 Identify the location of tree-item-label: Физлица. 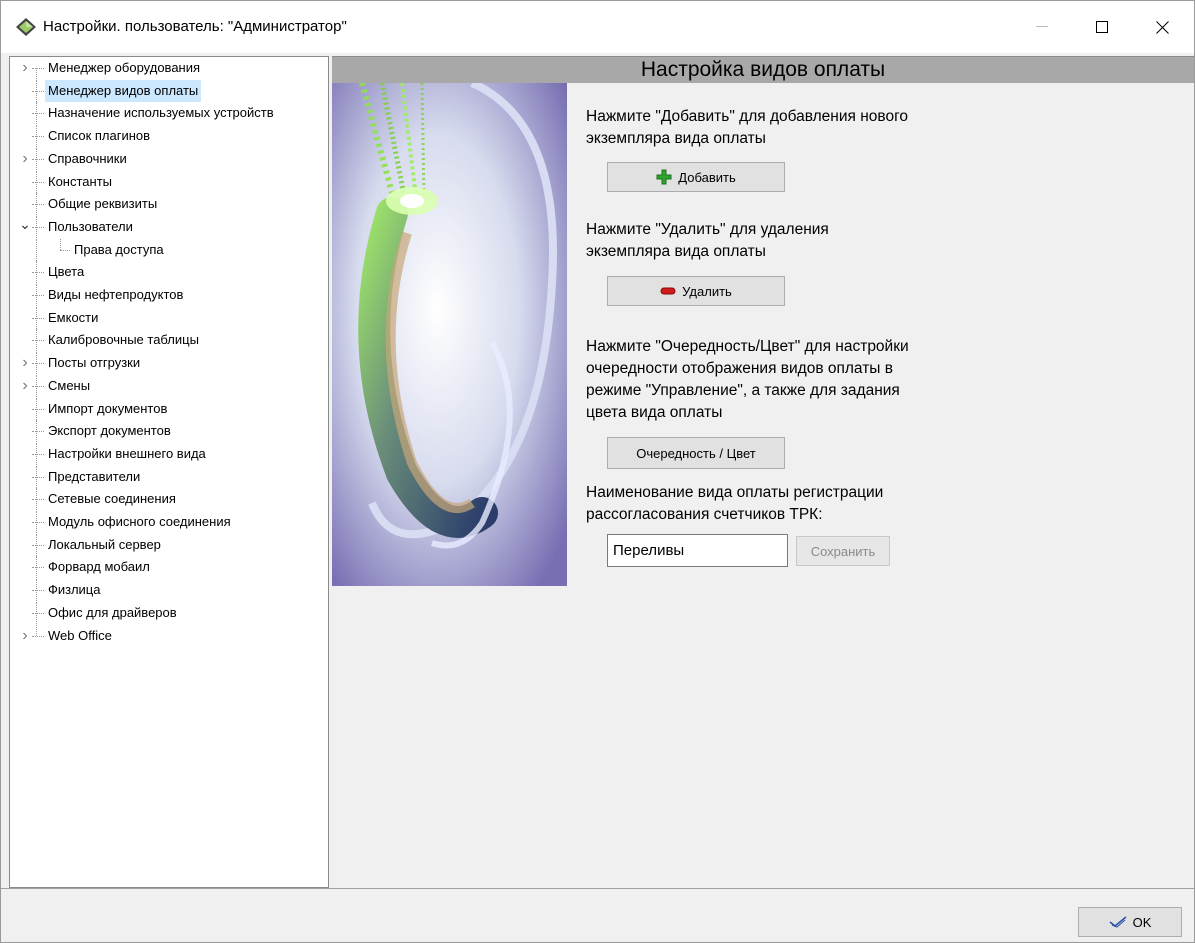
(74, 590).